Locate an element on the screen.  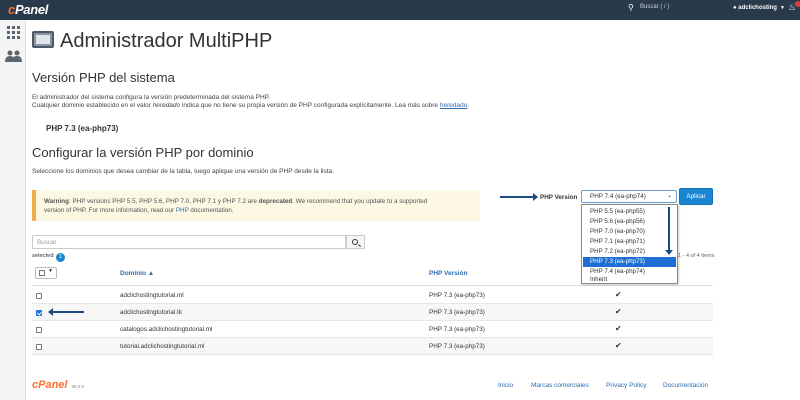
annotation-arrow-left is located at coordinates (66, 312).